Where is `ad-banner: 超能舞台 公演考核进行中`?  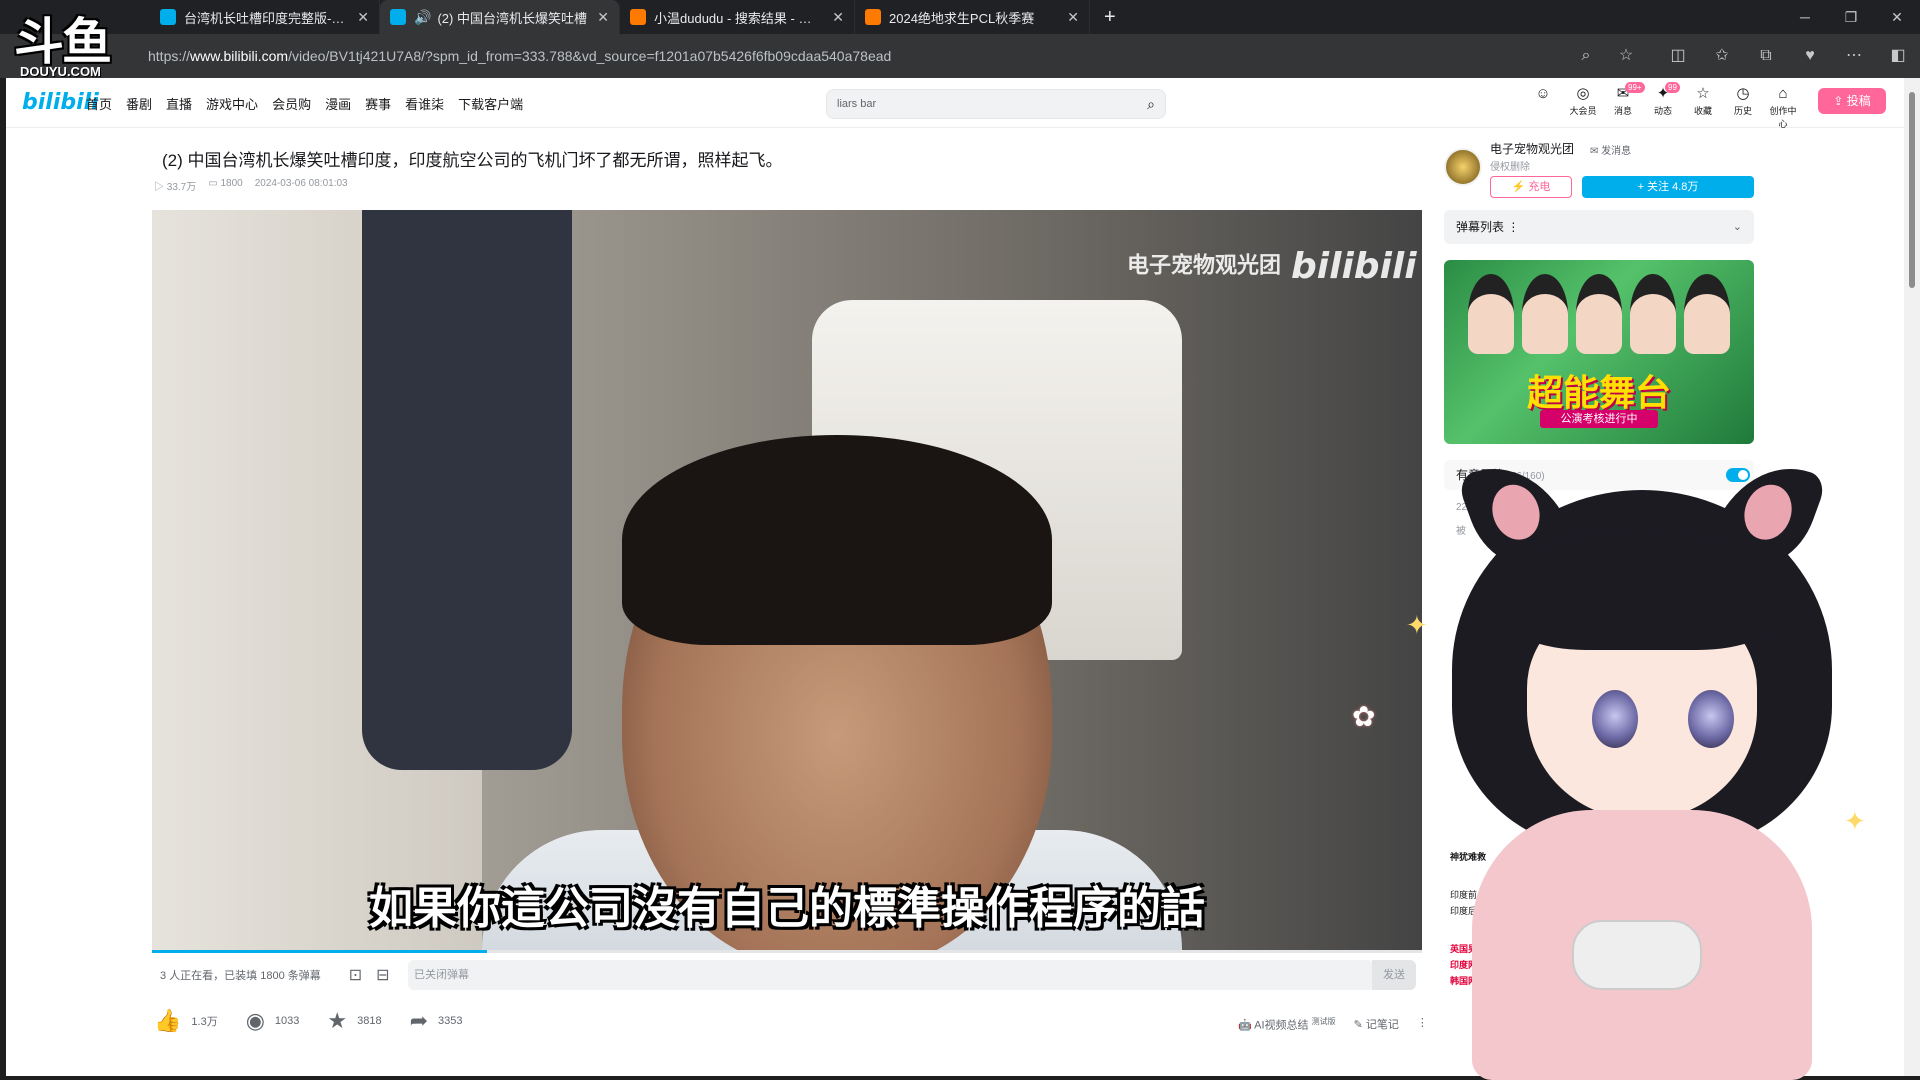
ad-banner: 超能舞台 公演考核进行中 is located at coordinates (1599, 352).